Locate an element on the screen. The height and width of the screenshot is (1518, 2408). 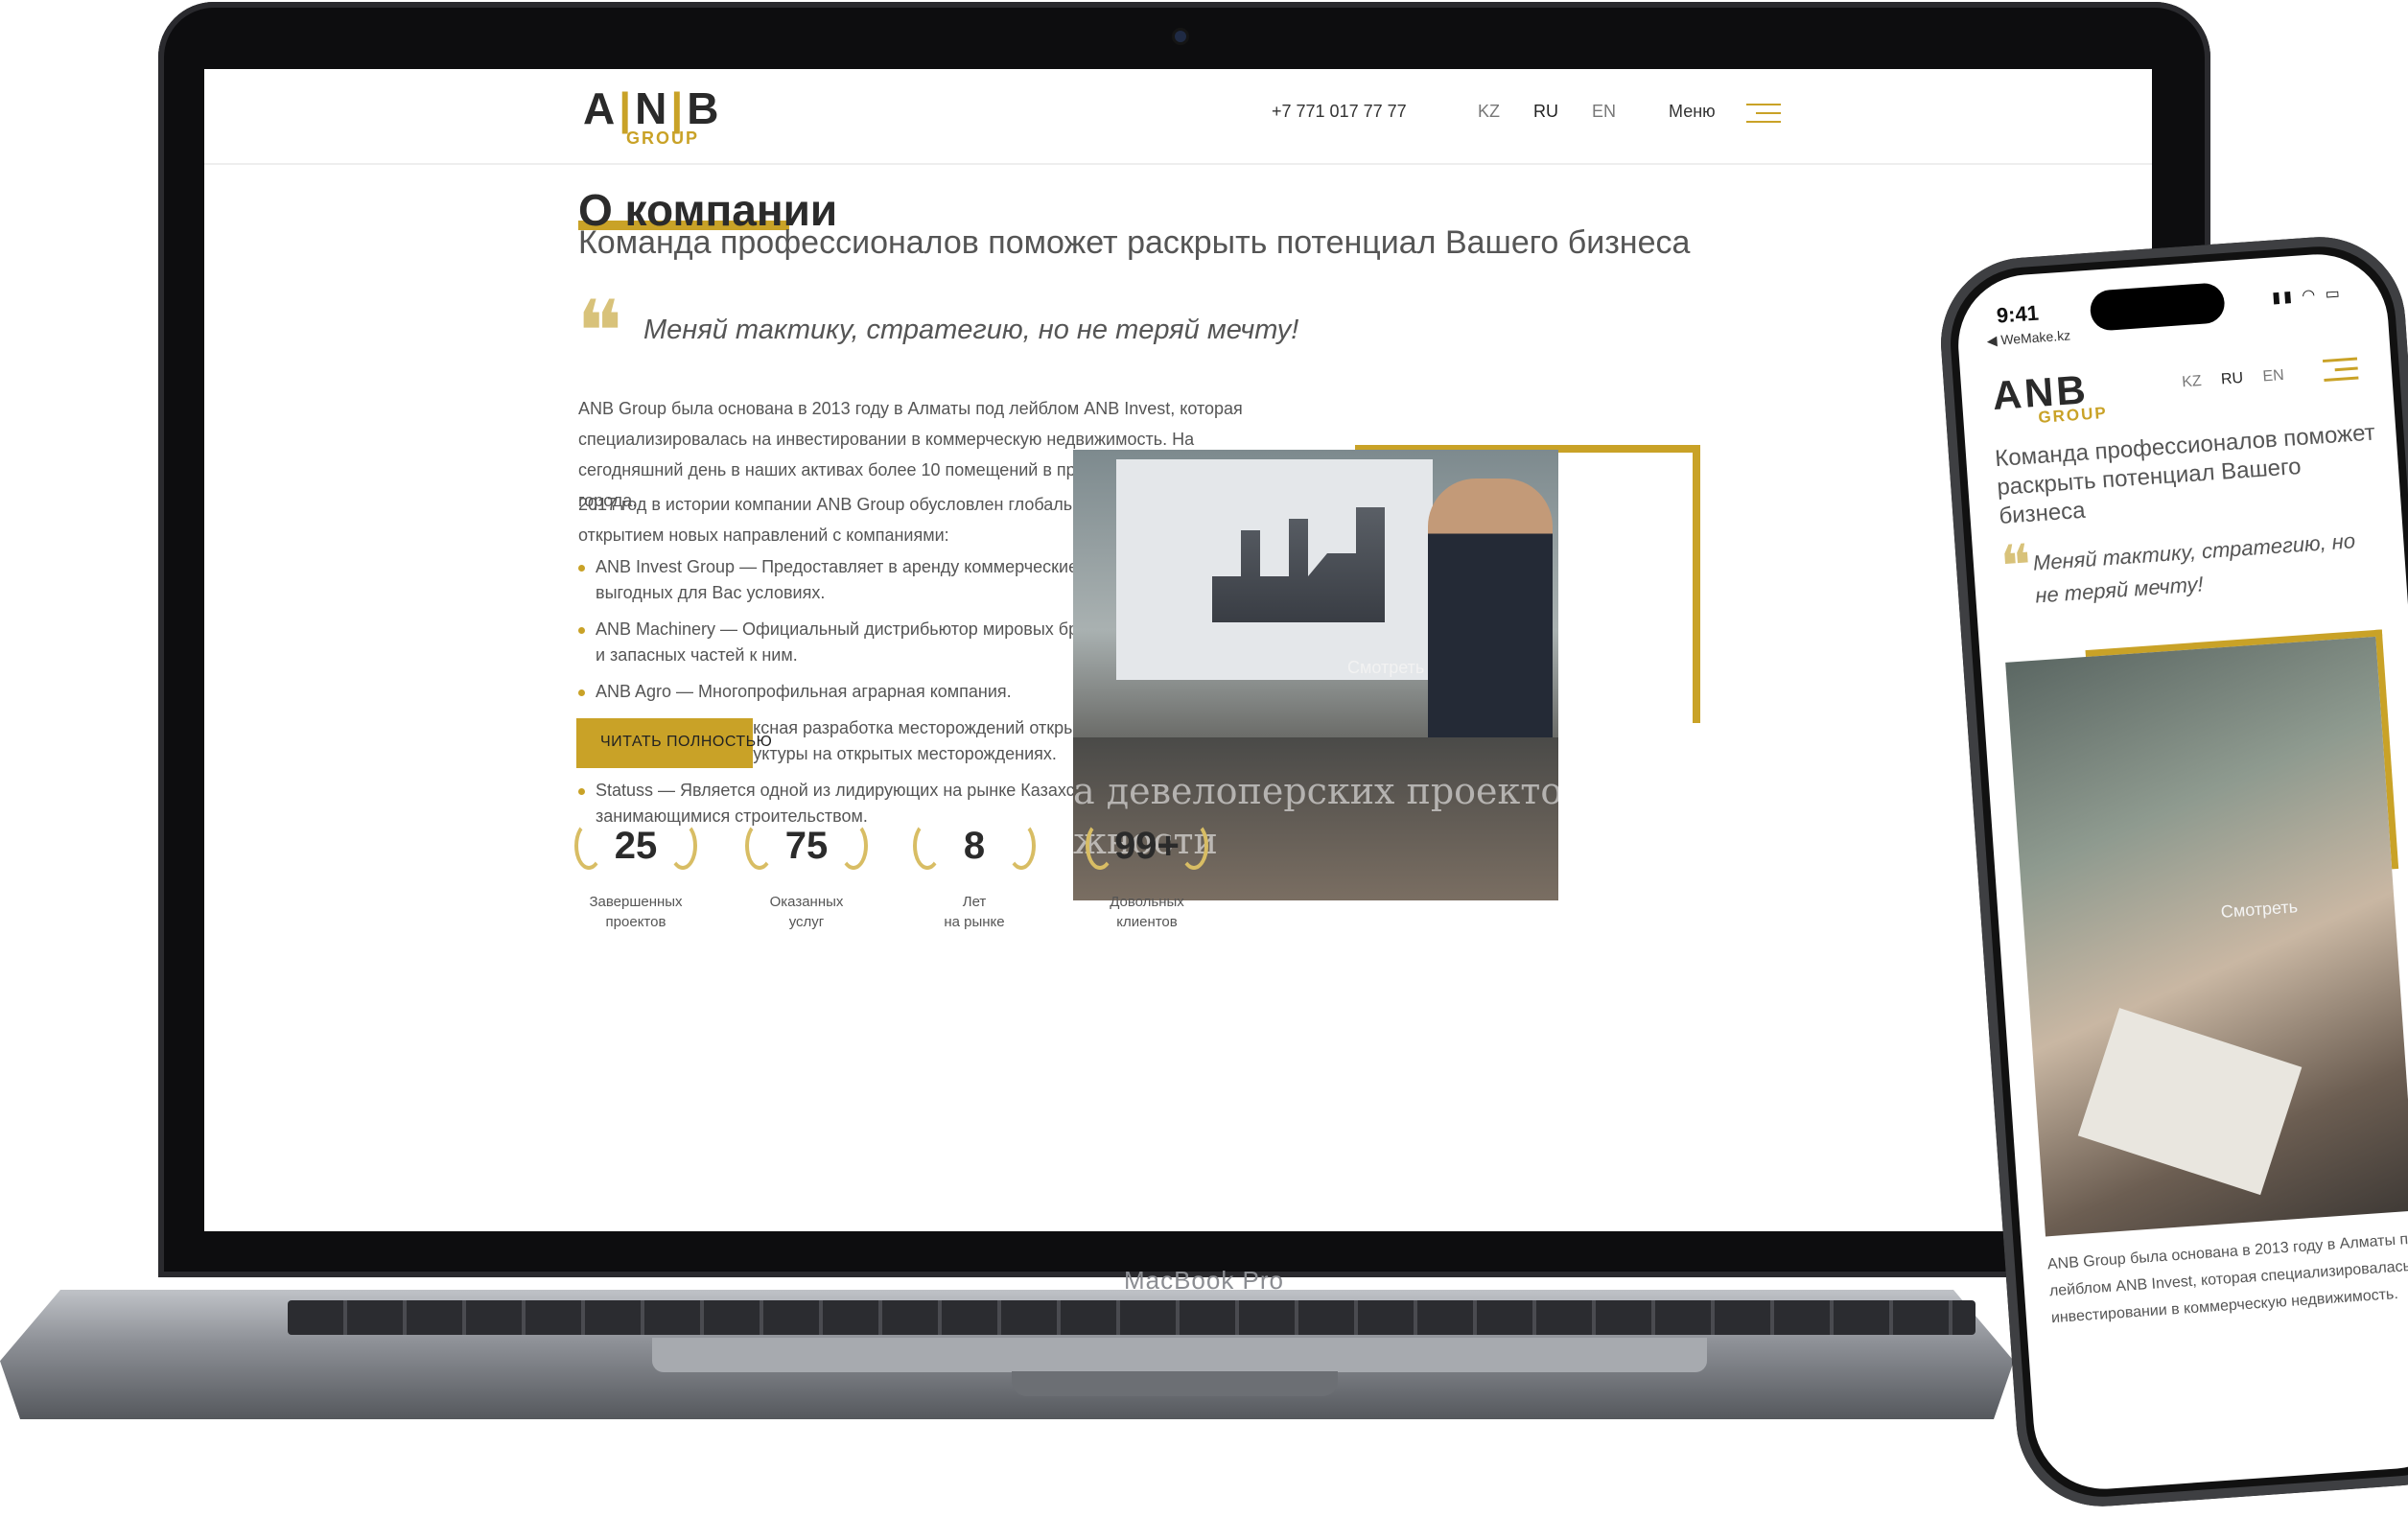
stat-years: 8 Лет на рынке is located at coordinates (975, 875).